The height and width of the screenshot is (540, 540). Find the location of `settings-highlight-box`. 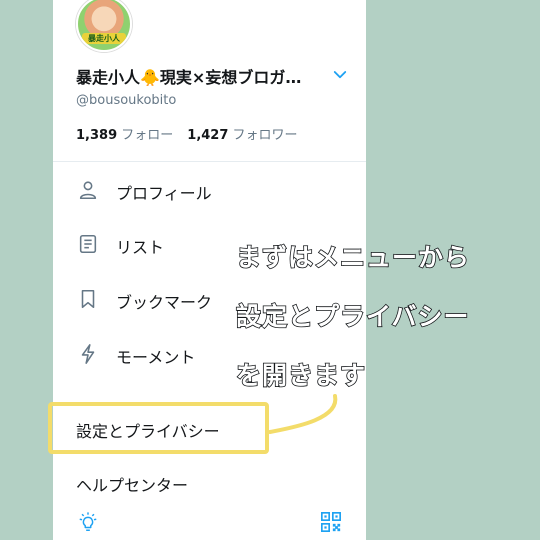

settings-highlight-box is located at coordinates (158, 428).